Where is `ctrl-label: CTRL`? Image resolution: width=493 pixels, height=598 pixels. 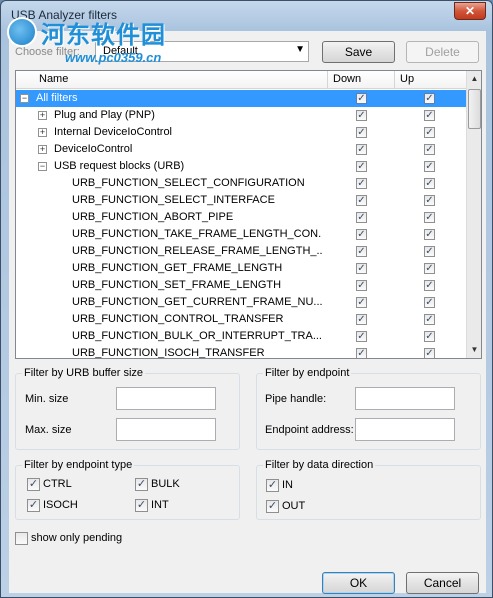
ctrl-label: CTRL is located at coordinates (57, 484).